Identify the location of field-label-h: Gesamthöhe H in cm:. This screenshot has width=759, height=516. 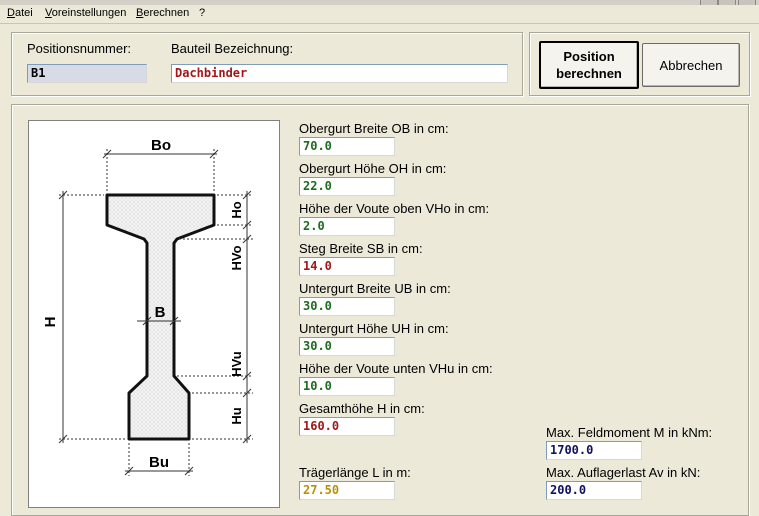
(362, 408).